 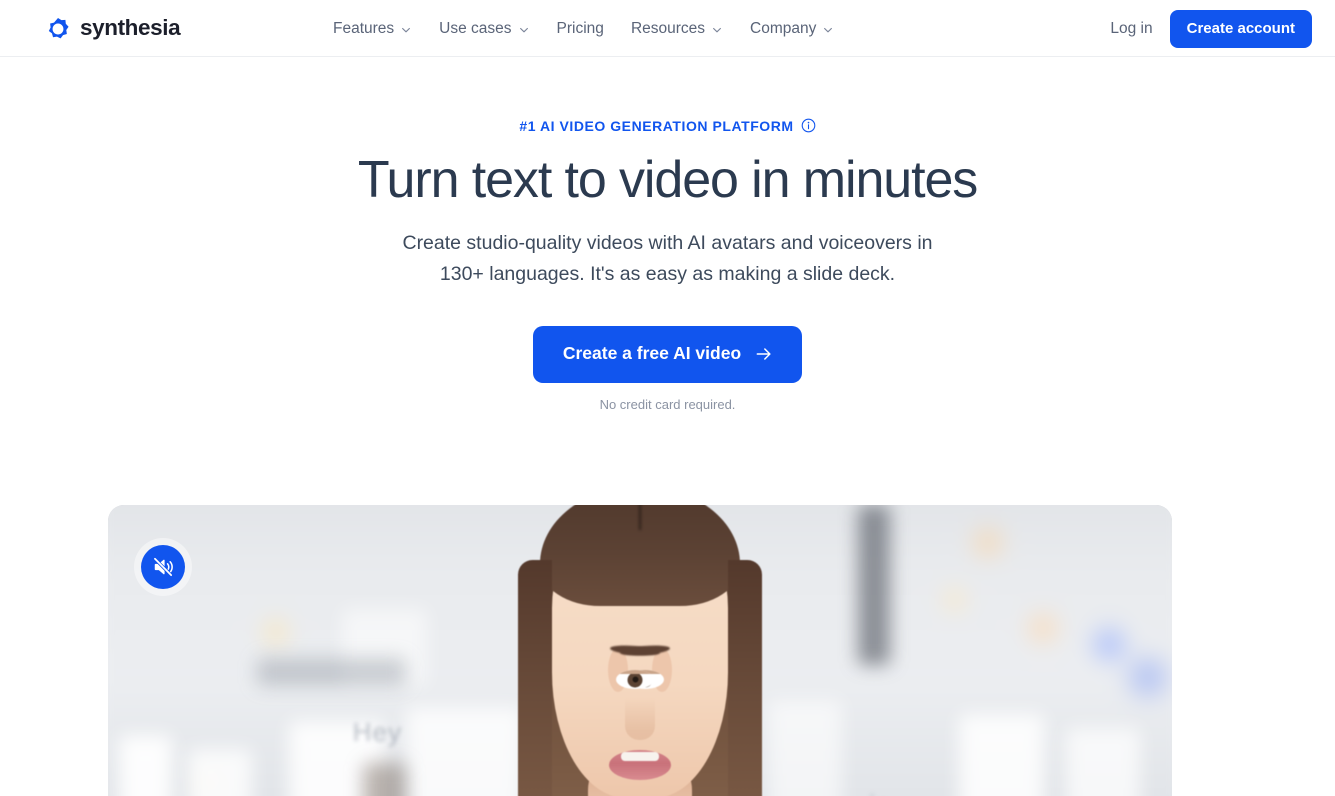 What do you see at coordinates (745, 678) in the screenshot?
I see `avatar-hair-side-right` at bounding box center [745, 678].